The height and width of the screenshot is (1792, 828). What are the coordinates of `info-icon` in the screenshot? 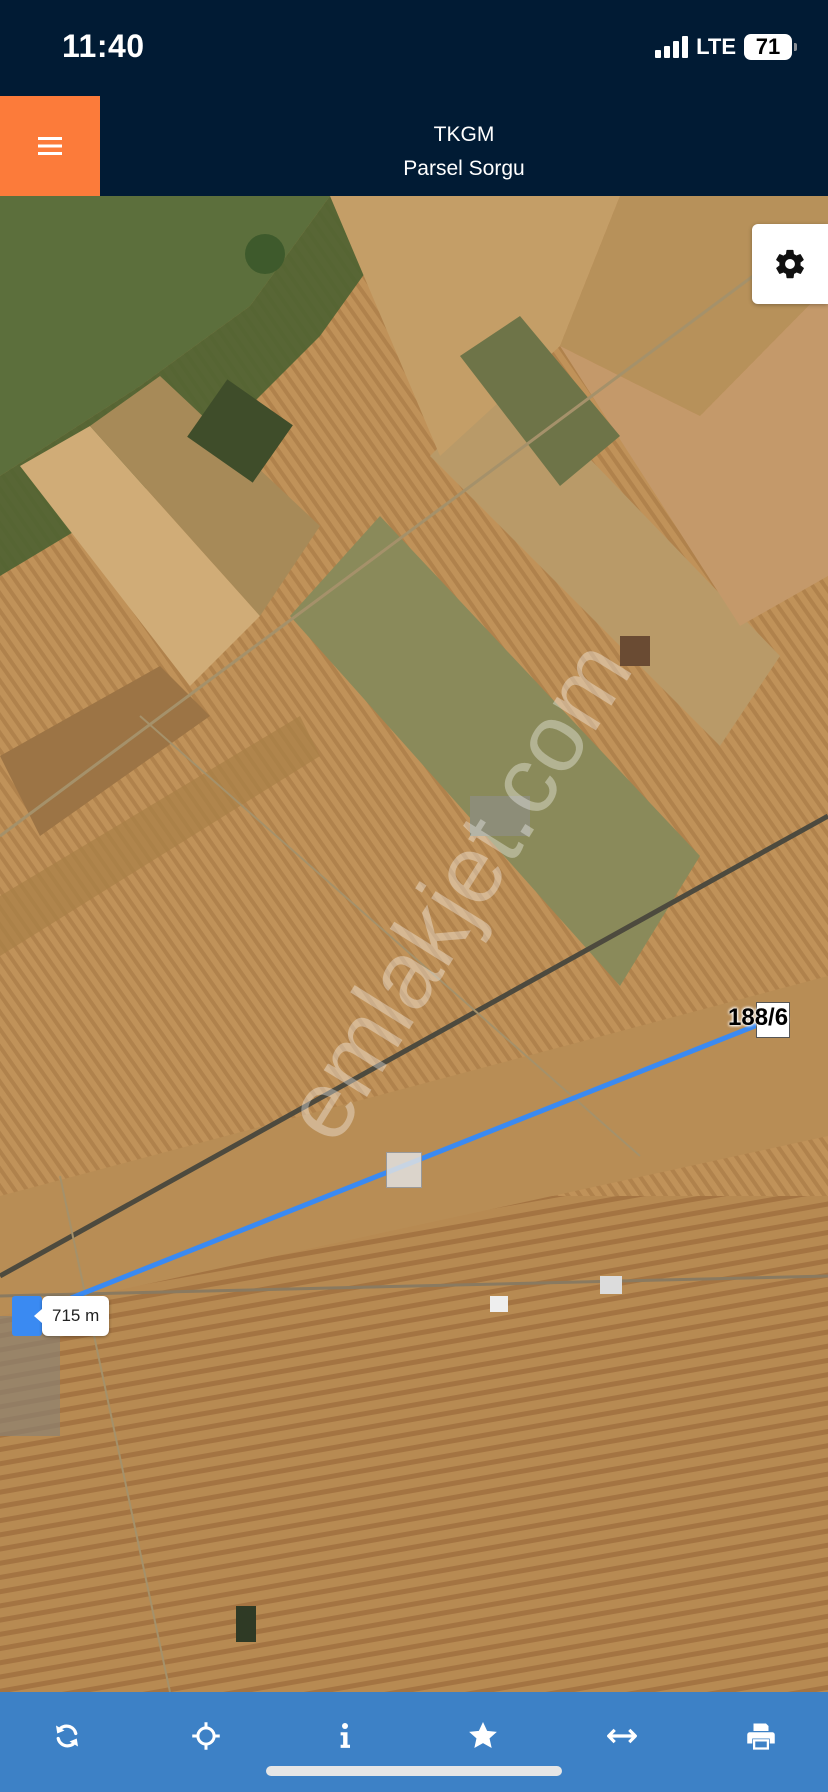 It's located at (345, 1735).